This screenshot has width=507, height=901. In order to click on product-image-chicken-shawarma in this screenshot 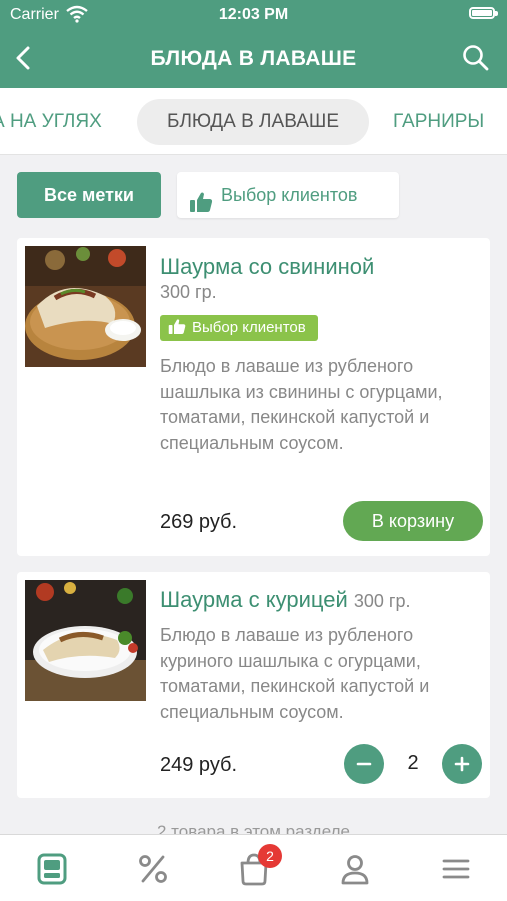, I will do `click(85, 640)`.